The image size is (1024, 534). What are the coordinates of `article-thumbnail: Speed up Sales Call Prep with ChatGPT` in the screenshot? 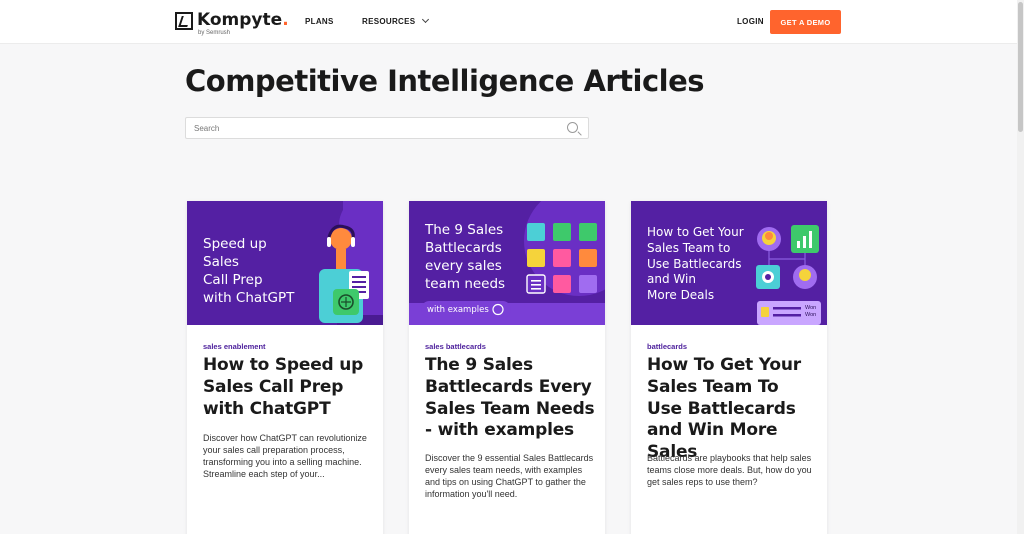 It's located at (285, 263).